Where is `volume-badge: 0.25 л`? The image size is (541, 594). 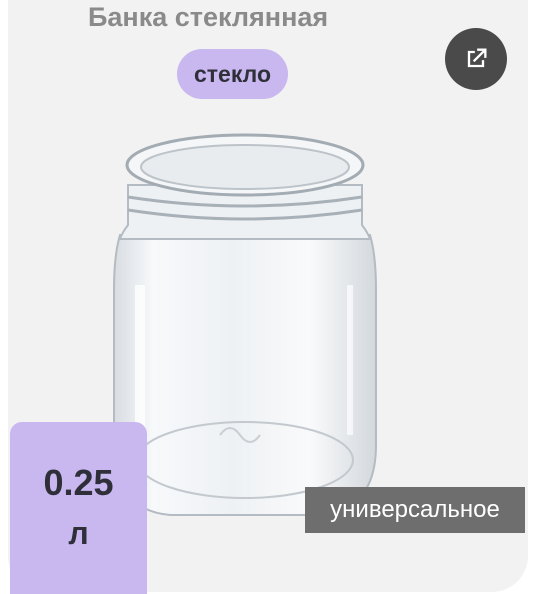 volume-badge: 0.25 л is located at coordinates (78, 508).